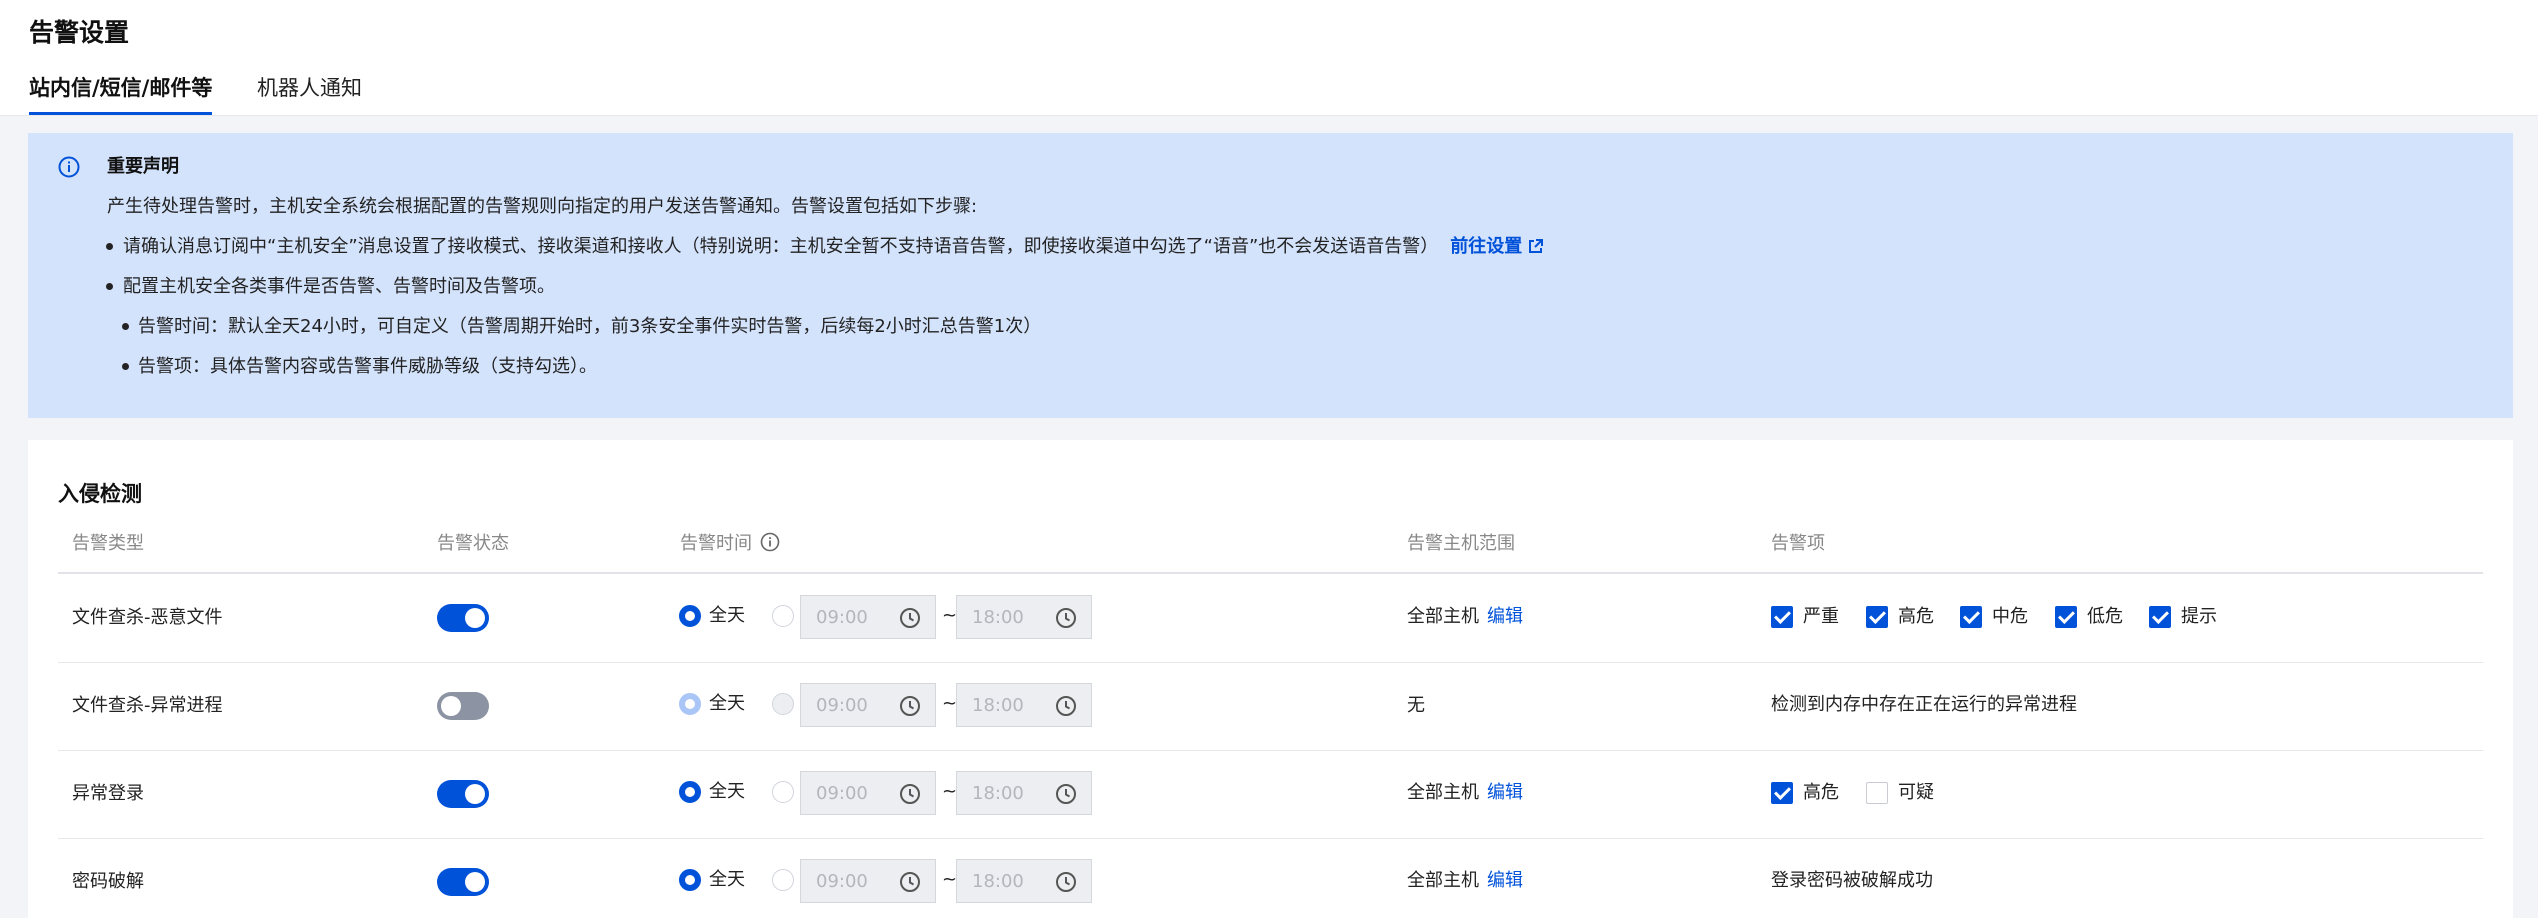 The image size is (2538, 918). What do you see at coordinates (108, 543) in the screenshot?
I see `col-header-type: 告警类型` at bounding box center [108, 543].